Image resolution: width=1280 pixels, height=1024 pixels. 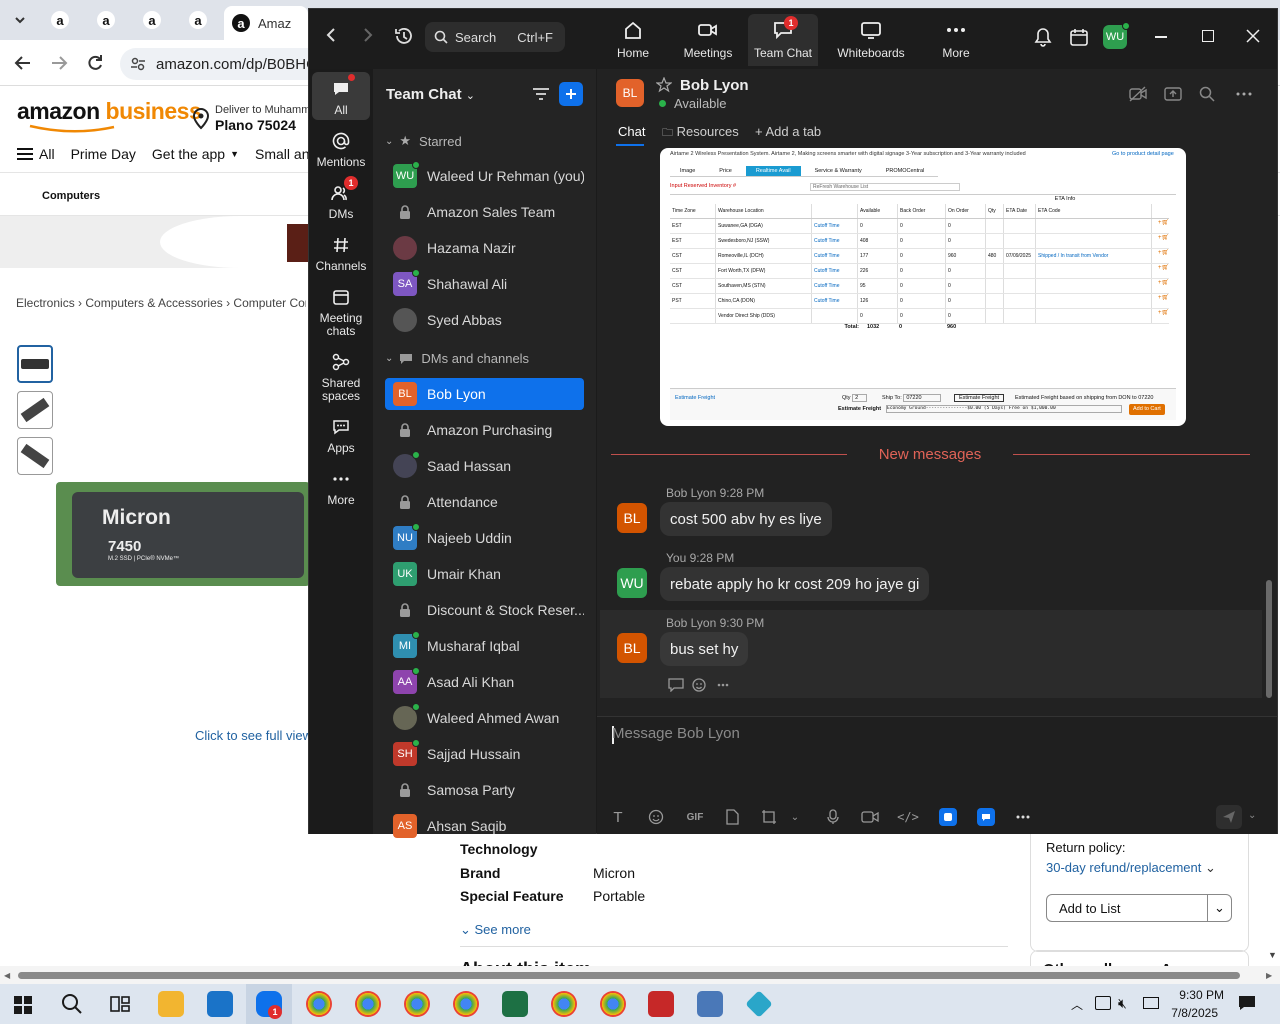 I want to click on crumb-electronics: Electronics, so click(x=45, y=303).